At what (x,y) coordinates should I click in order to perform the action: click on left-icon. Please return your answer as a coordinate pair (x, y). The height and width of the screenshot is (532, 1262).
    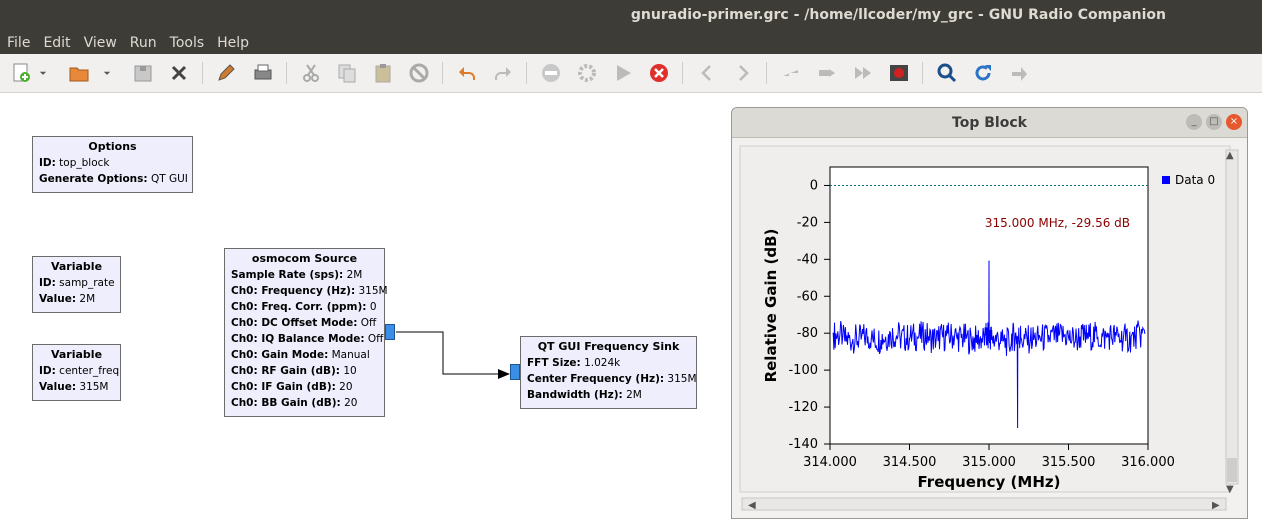
    Looking at the image, I should click on (707, 73).